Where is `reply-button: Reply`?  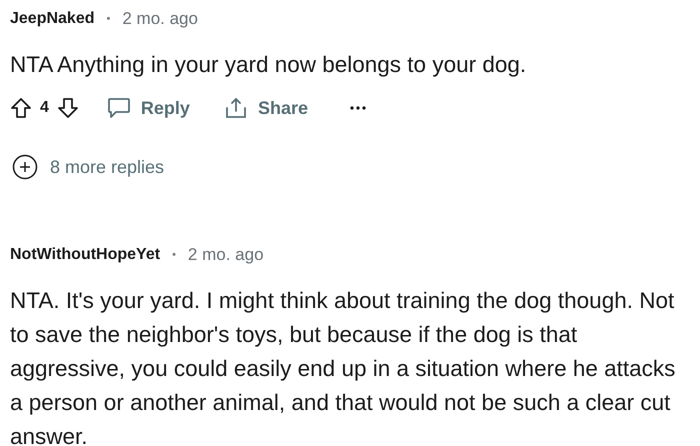
reply-button: Reply is located at coordinates (148, 108).